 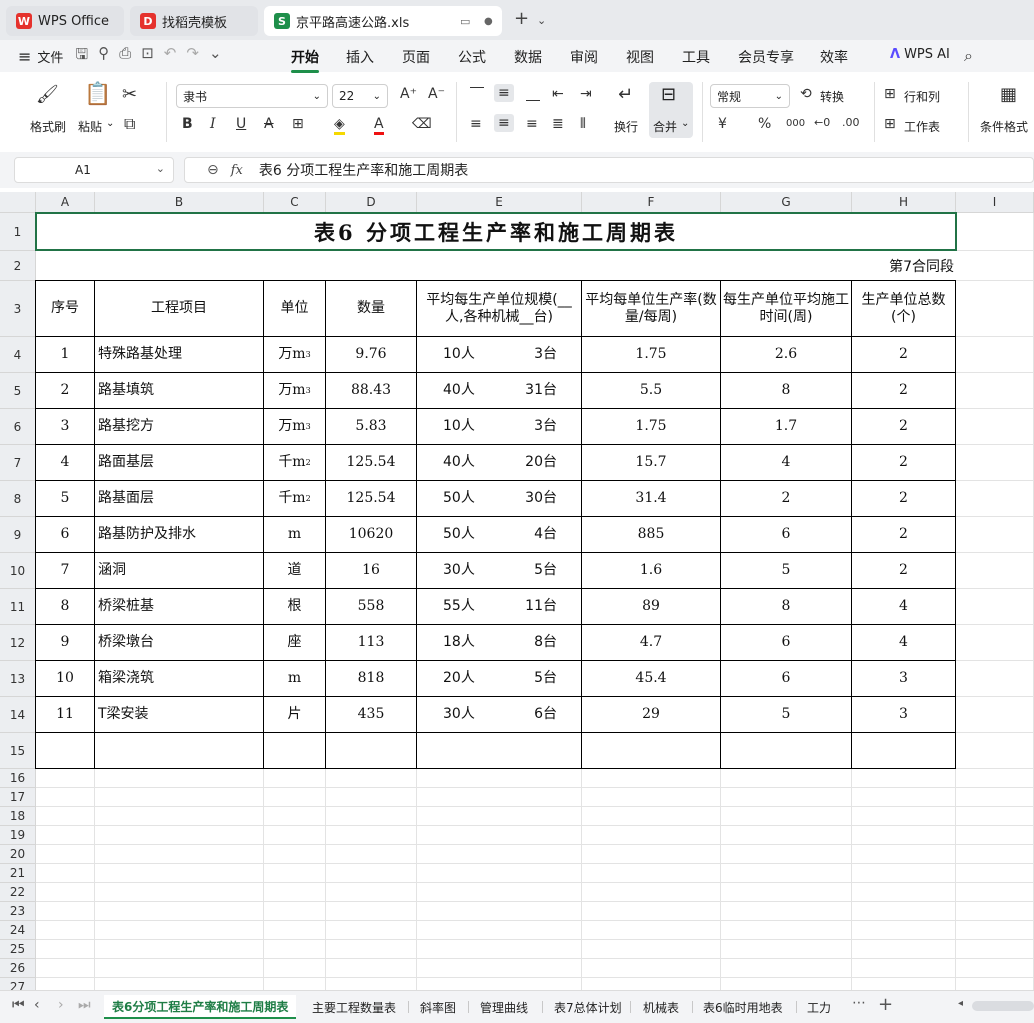 What do you see at coordinates (995, 202) in the screenshot?
I see `column-header-i: I` at bounding box center [995, 202].